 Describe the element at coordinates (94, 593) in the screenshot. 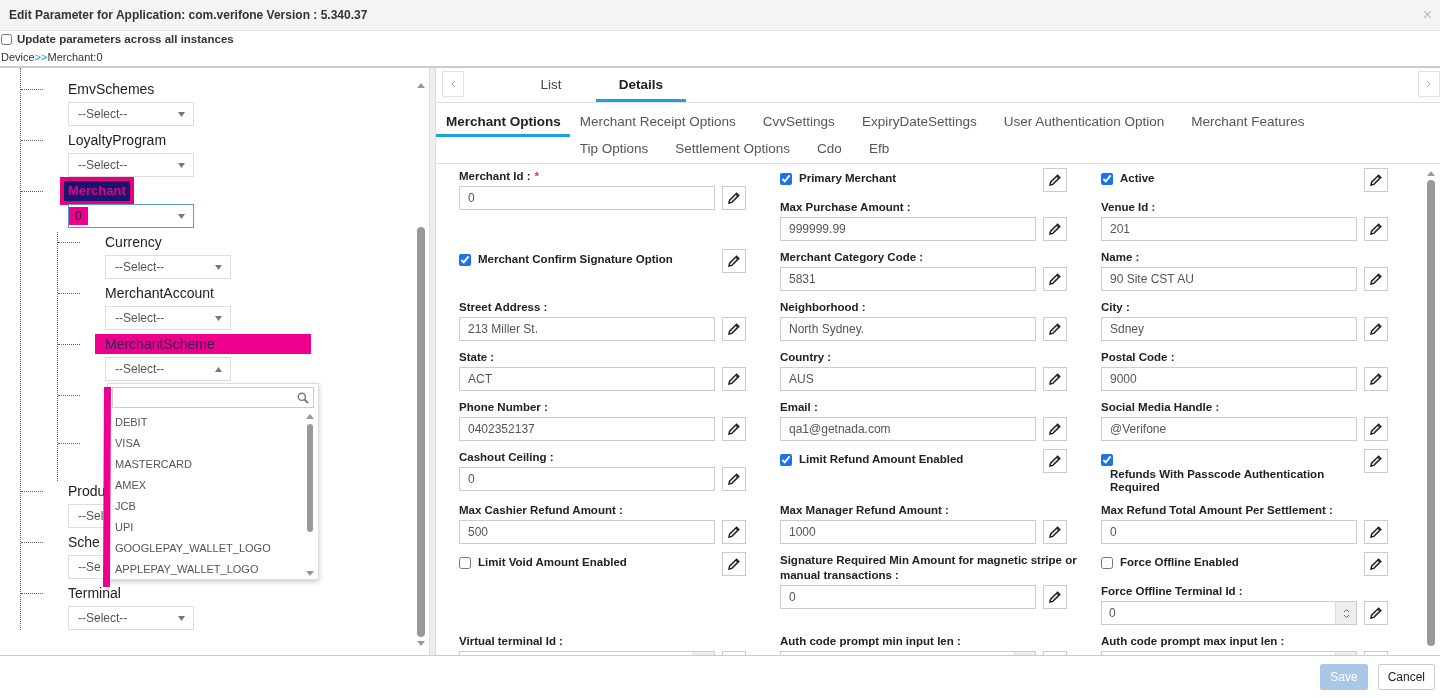

I see `tree-label: Terminal` at that location.